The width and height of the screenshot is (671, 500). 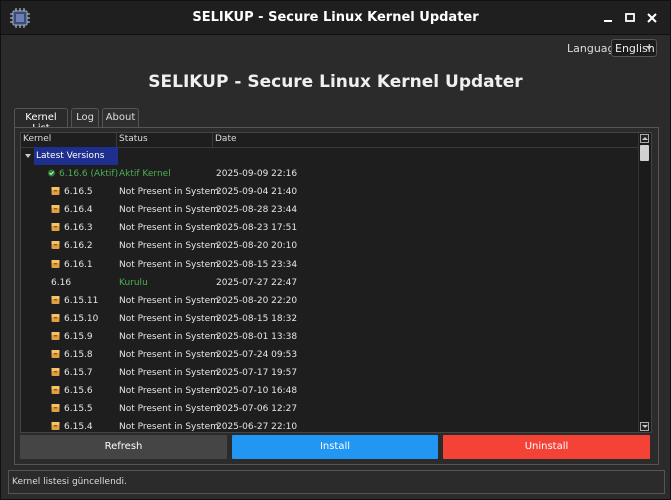 I want to click on kernel-date: 2025-08-23 17:51, so click(x=257, y=228).